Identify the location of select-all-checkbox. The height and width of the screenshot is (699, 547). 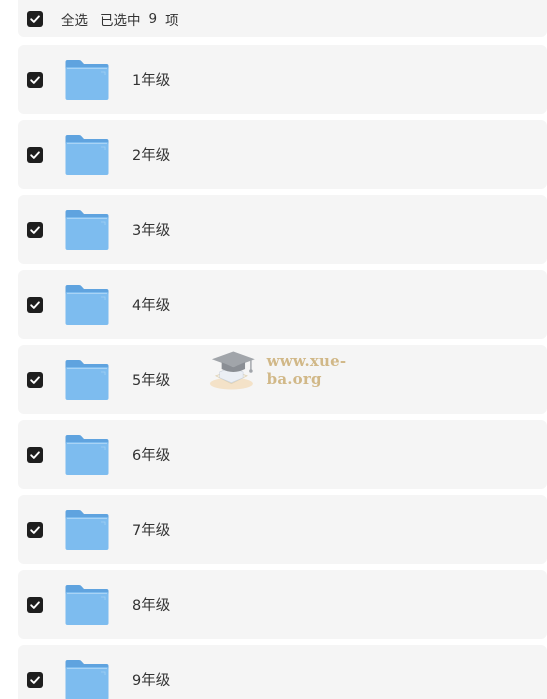
(35, 18).